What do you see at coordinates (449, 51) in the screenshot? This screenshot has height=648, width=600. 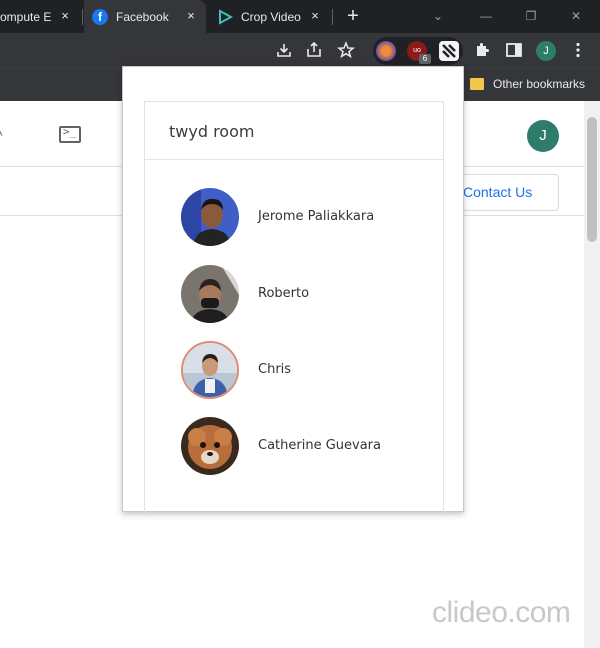 I see `twyd-extension-icon` at bounding box center [449, 51].